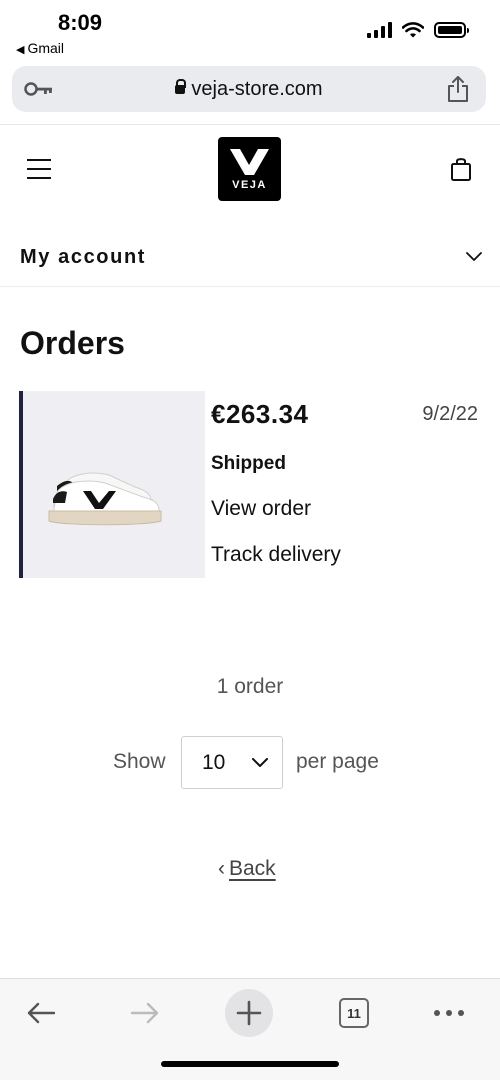 The width and height of the screenshot is (500, 1080). I want to click on header-divider, so click(250, 124).